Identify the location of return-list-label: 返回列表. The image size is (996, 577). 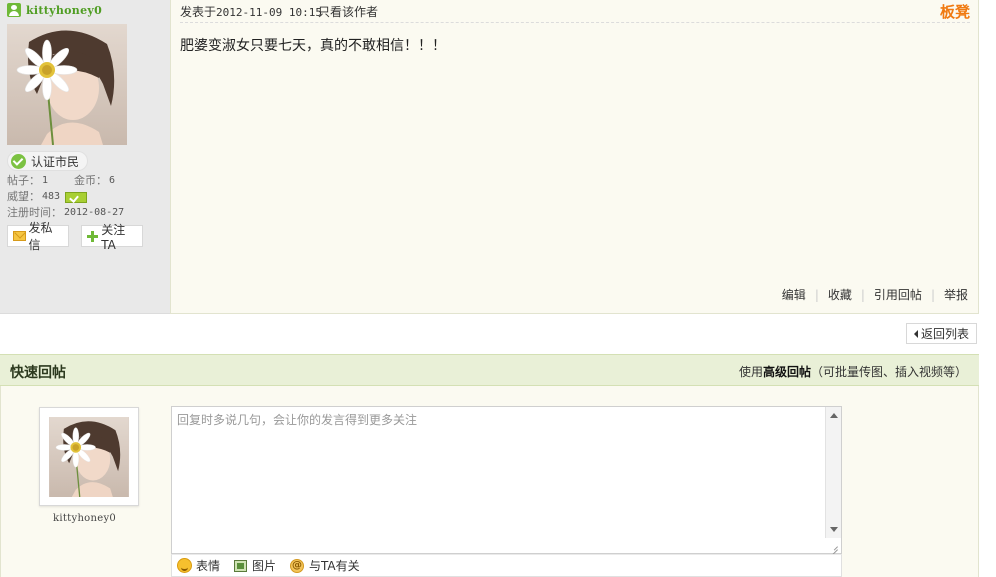
(944, 334).